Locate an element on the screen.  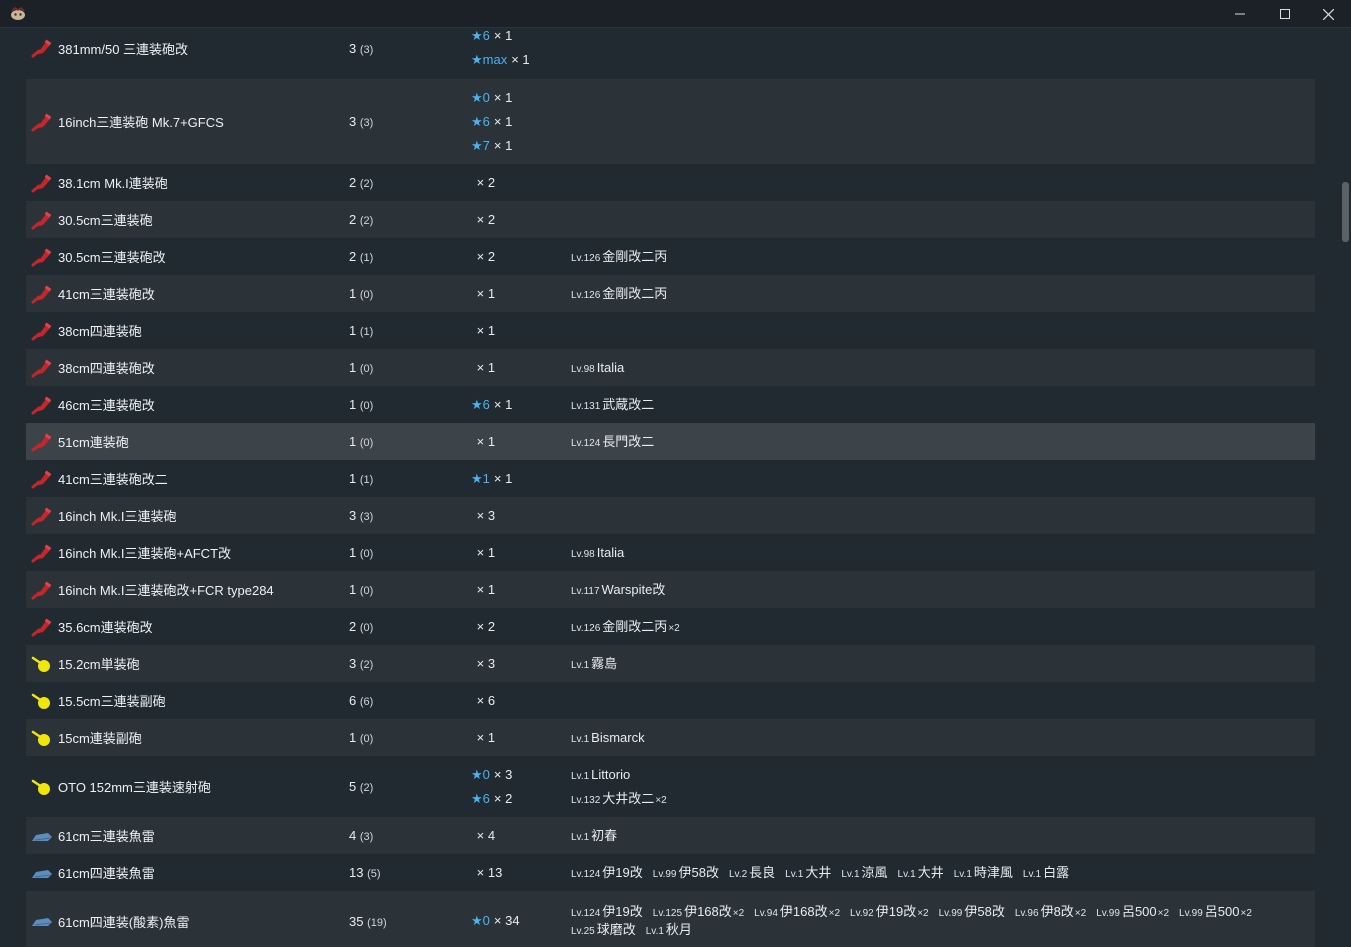
table-row: 16inch Mk.I三連装砲3 (3)★× 3 is located at coordinates (670, 515).